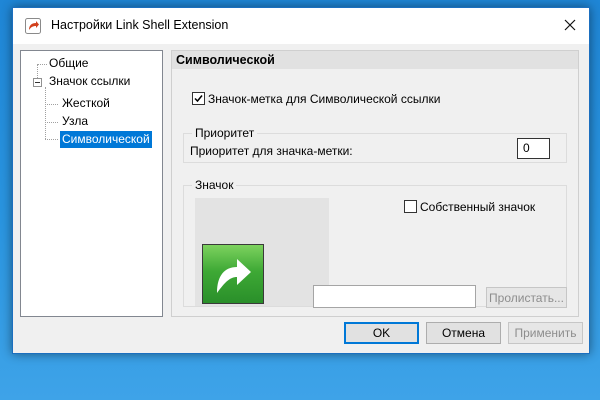 The height and width of the screenshot is (400, 600). Describe the element at coordinates (526, 148) in the screenshot. I see `priority-value: 0` at that location.